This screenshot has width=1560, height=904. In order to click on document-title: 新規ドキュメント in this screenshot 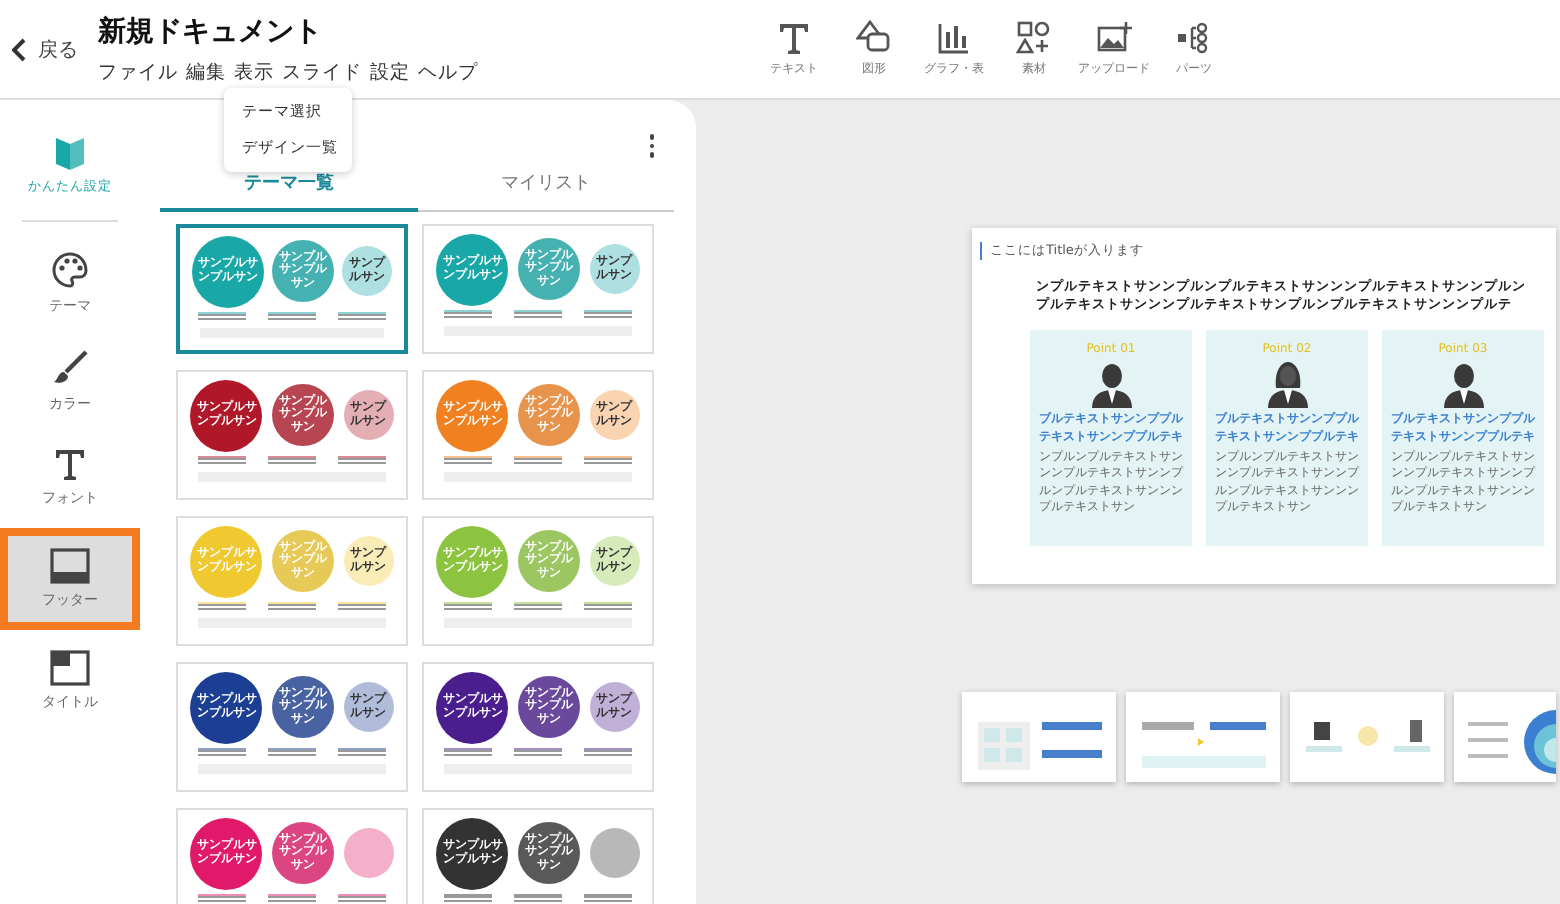, I will do `click(211, 31)`.